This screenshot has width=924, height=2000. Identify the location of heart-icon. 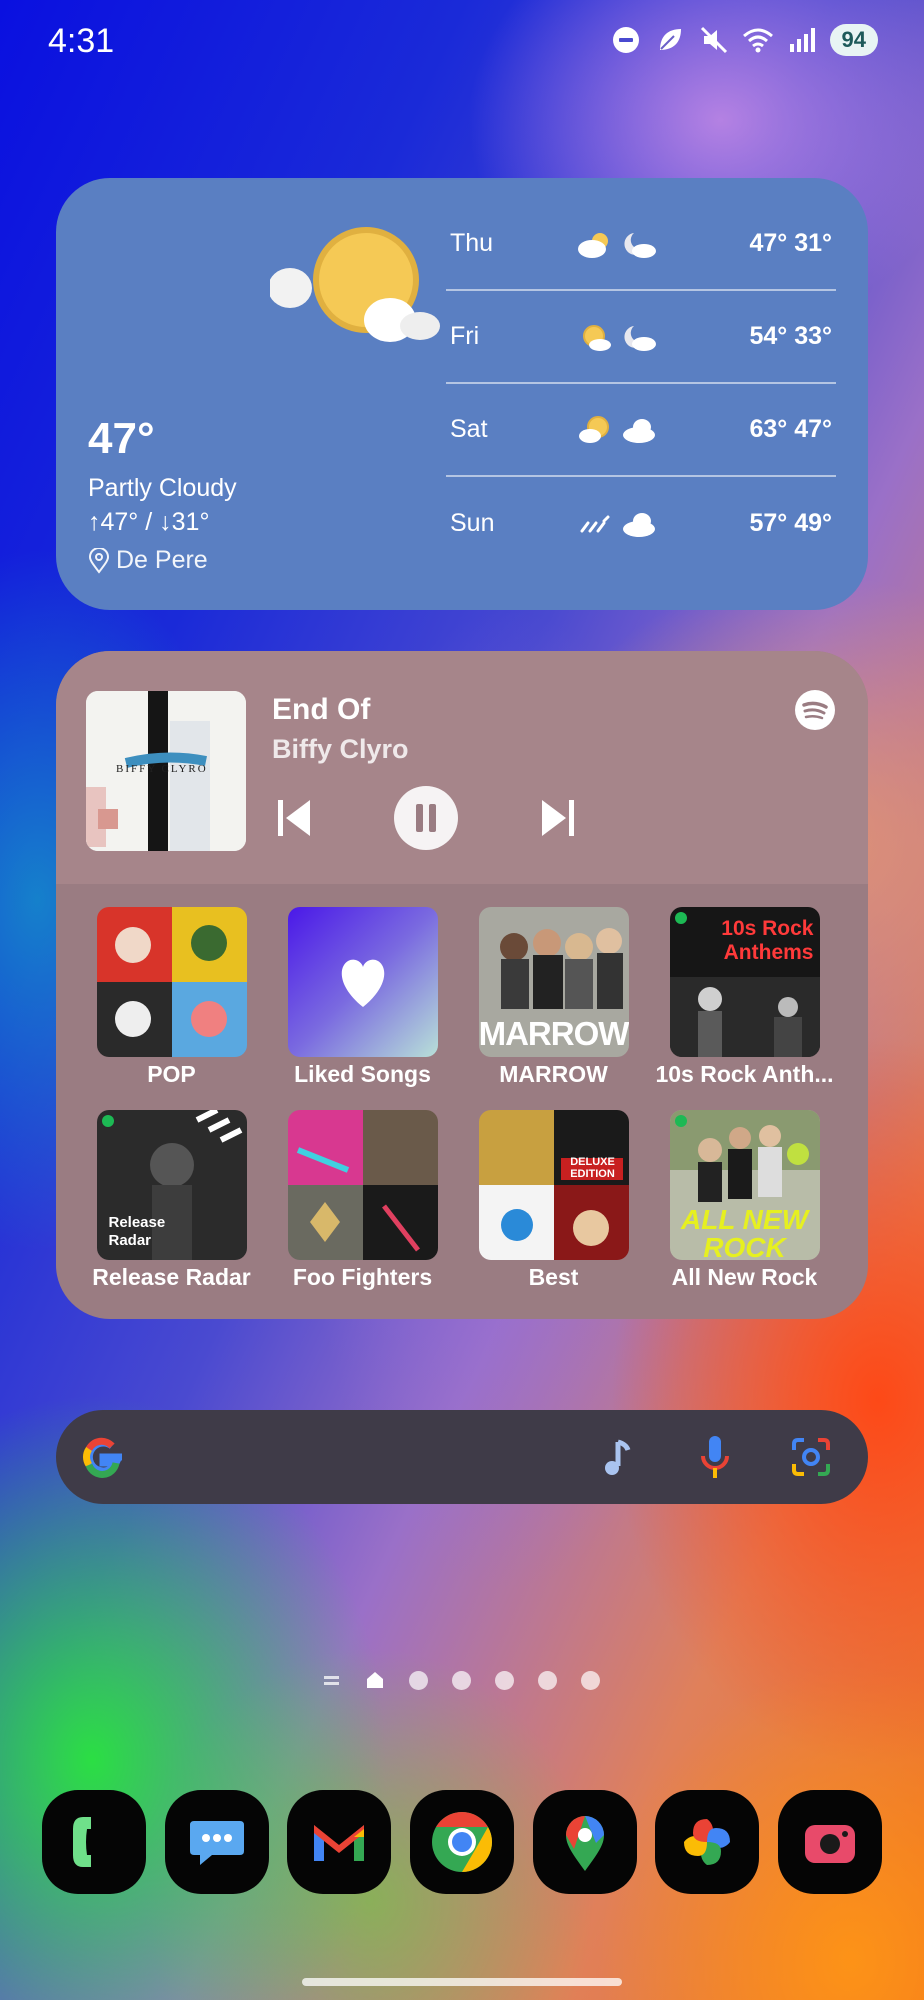
(362, 983).